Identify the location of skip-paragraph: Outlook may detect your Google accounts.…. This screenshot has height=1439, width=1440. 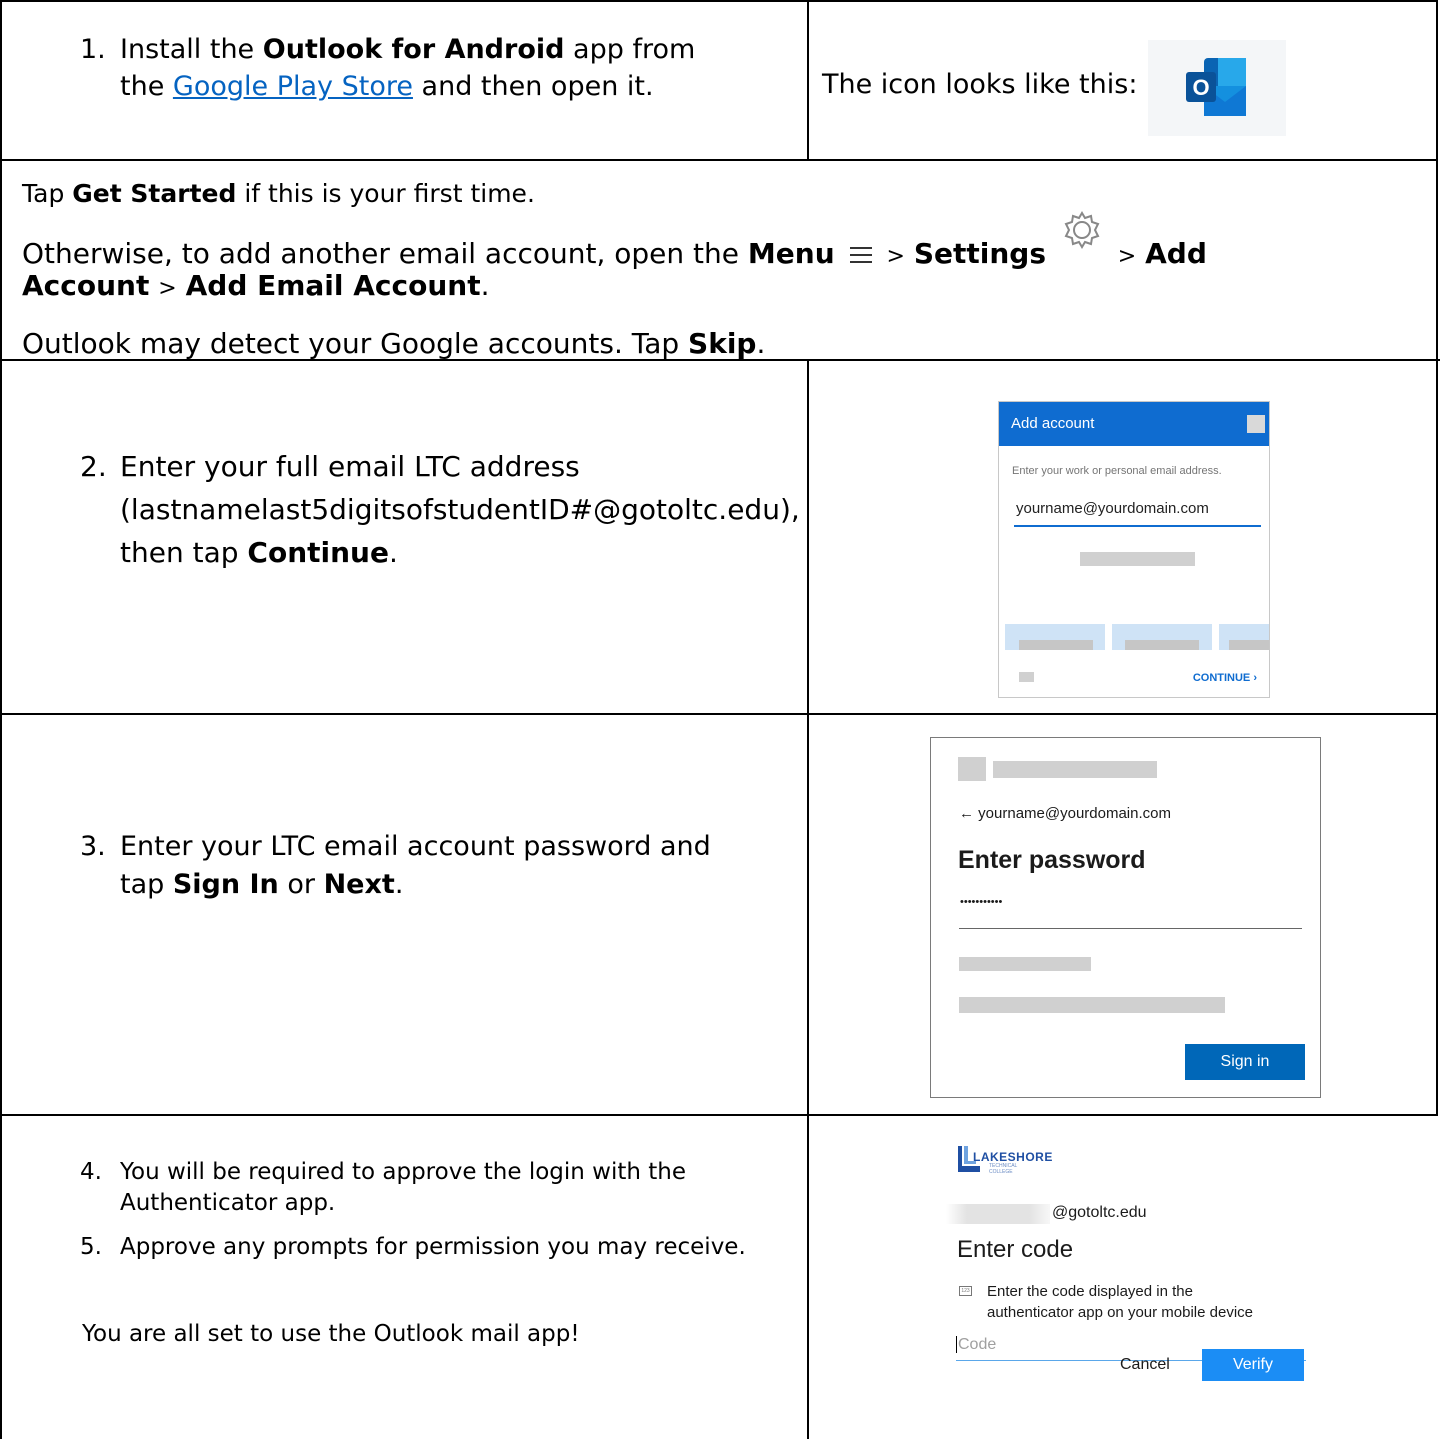
(394, 343).